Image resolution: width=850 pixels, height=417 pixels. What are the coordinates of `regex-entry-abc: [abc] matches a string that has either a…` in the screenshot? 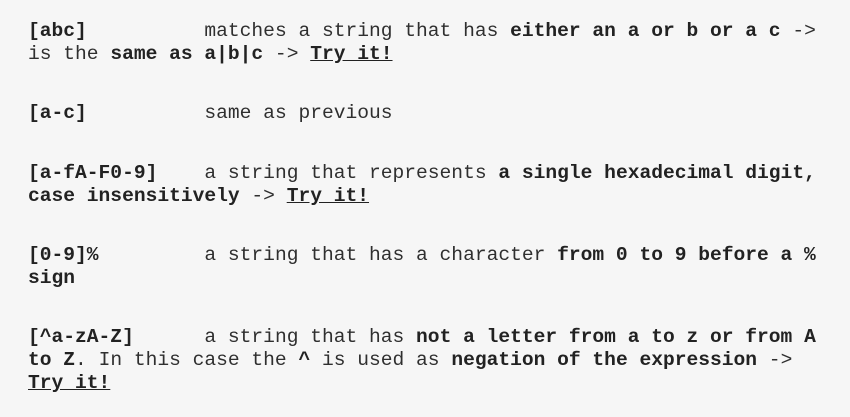 It's located at (428, 43).